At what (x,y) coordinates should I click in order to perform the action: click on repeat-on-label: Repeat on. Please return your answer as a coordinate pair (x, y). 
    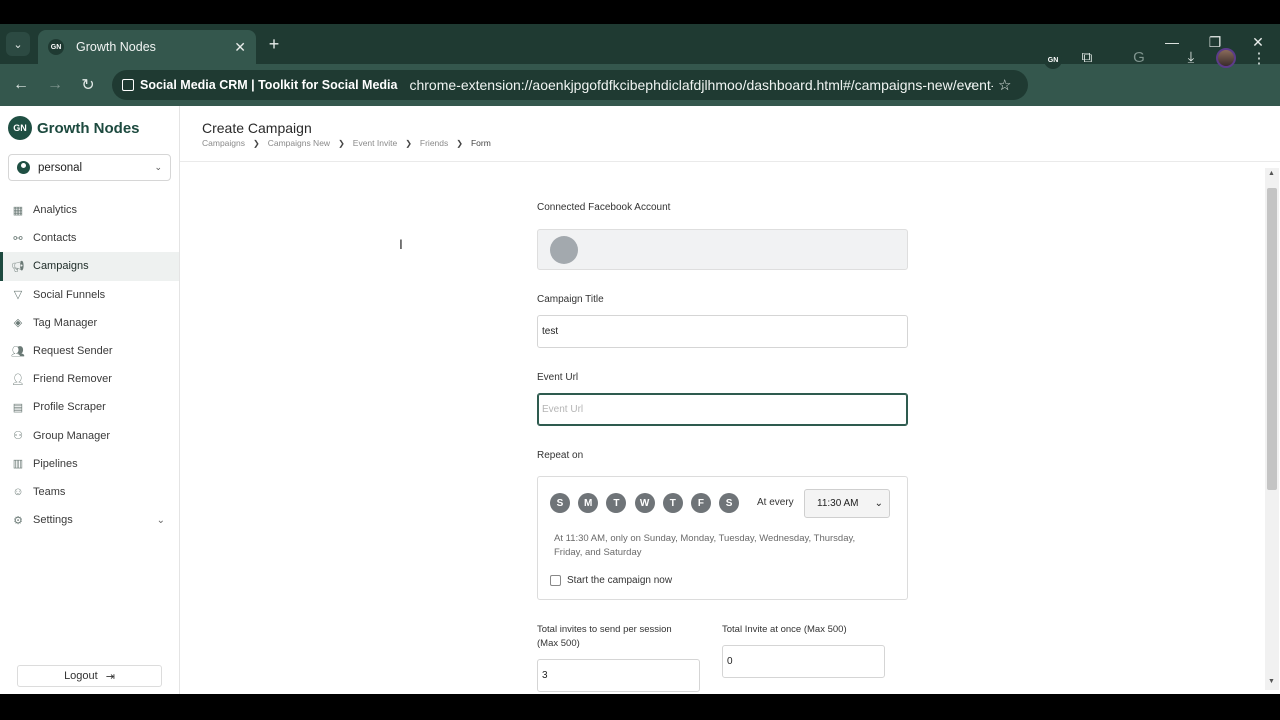
    Looking at the image, I should click on (560, 455).